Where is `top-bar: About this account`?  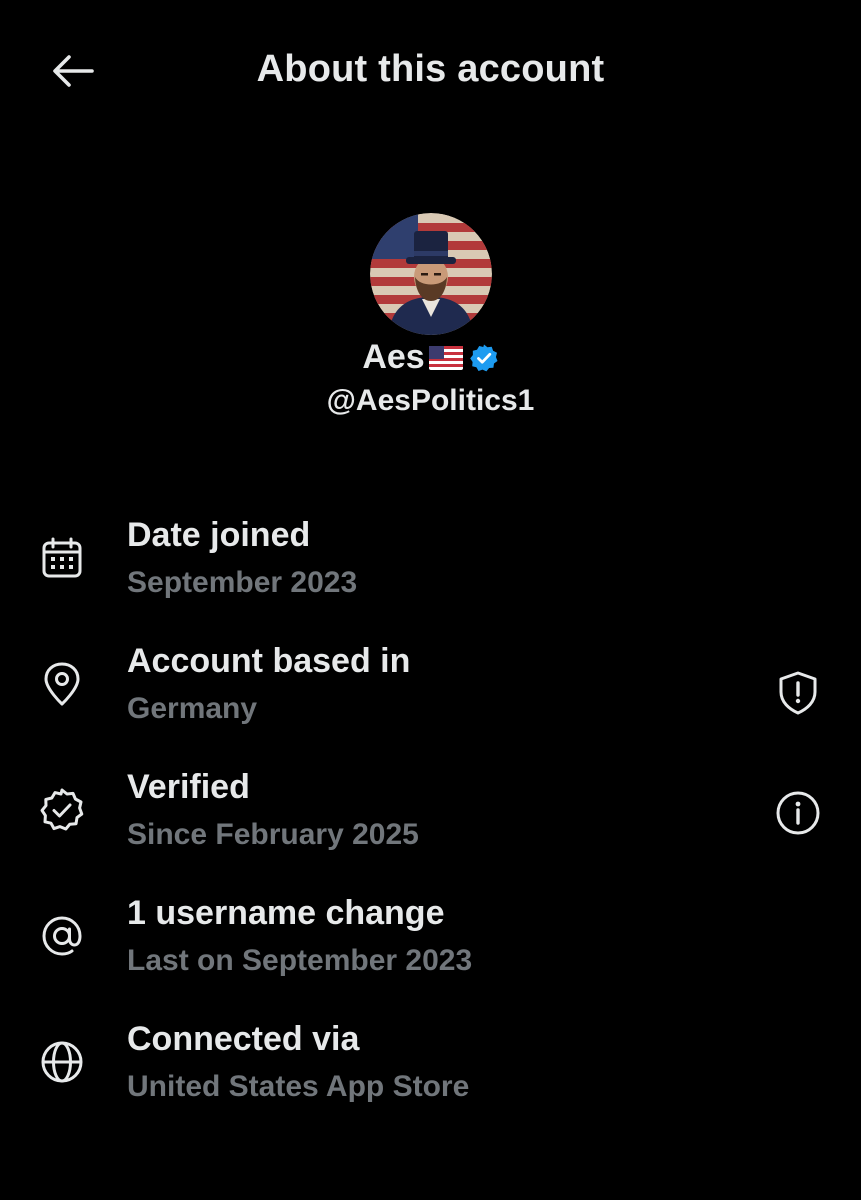
top-bar: About this account is located at coordinates (430, 70).